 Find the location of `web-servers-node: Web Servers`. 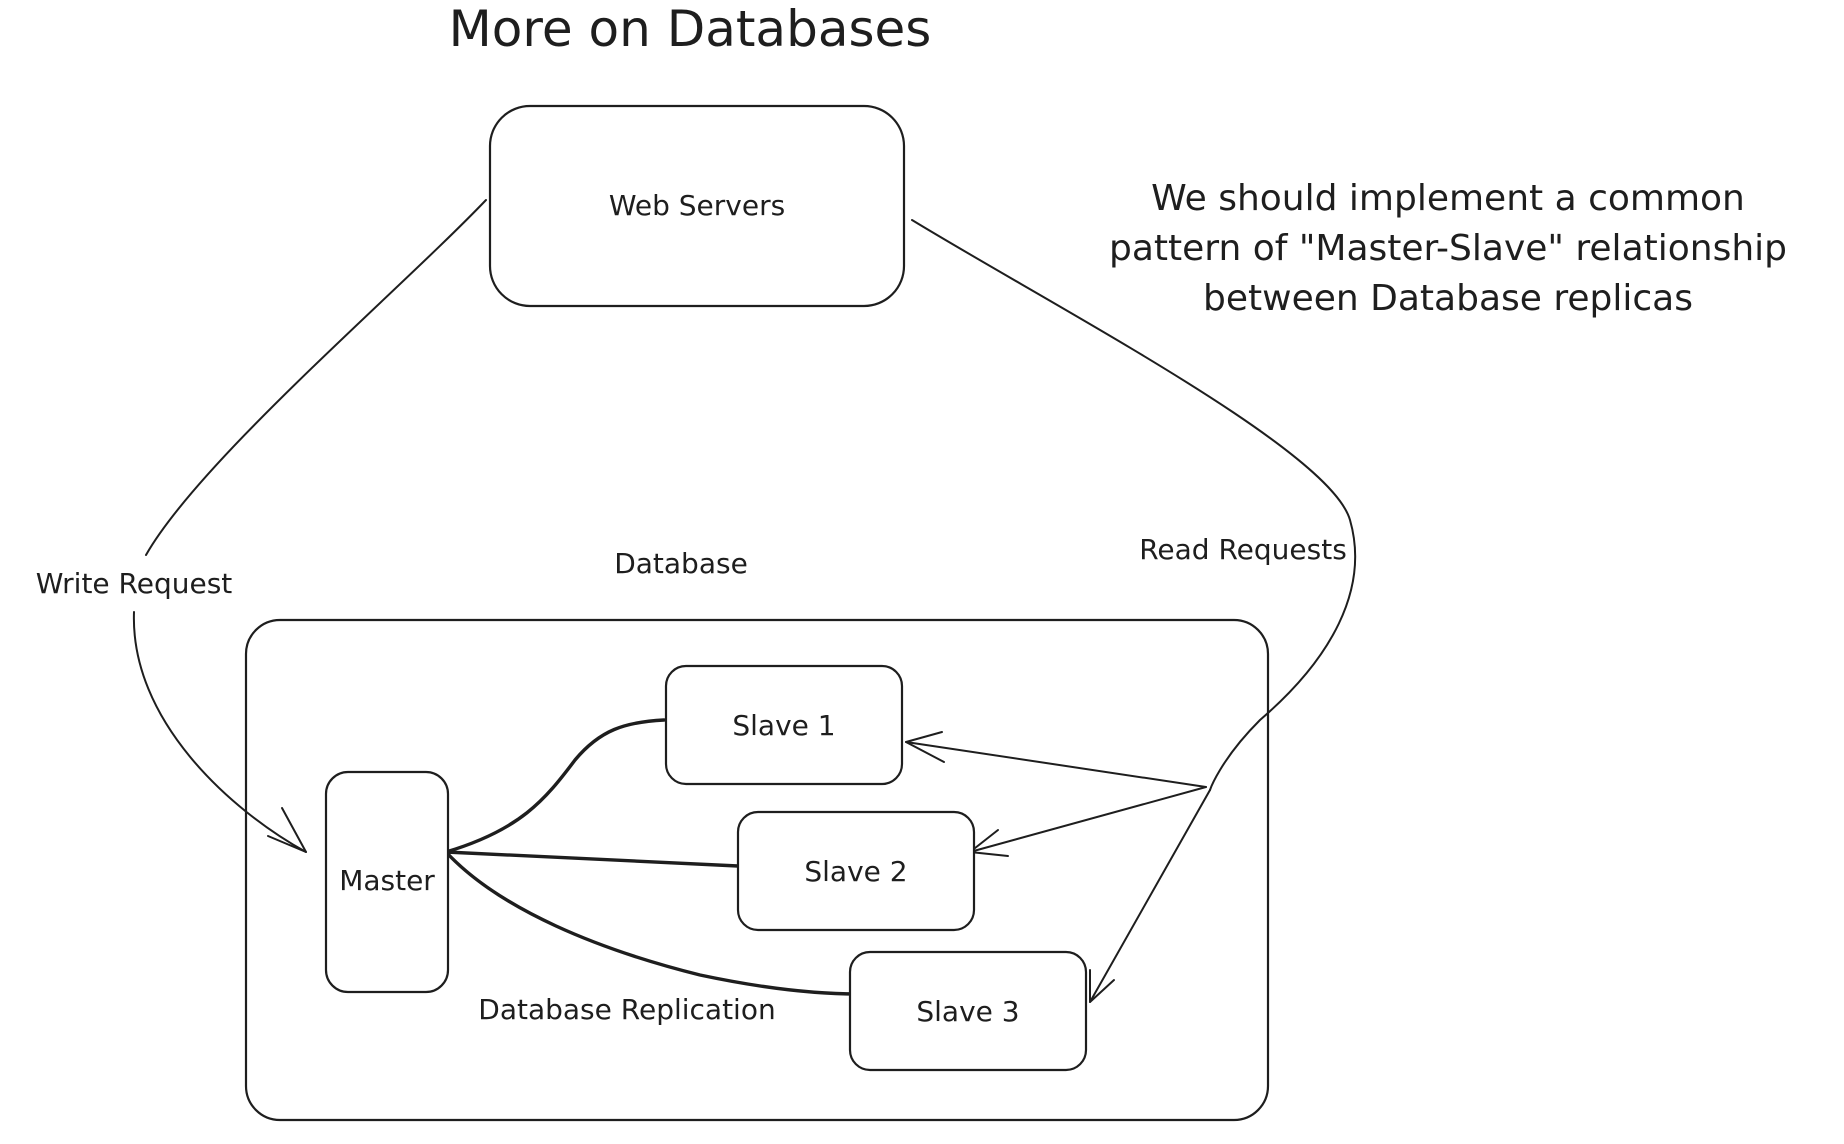

web-servers-node: Web Servers is located at coordinates (697, 206).